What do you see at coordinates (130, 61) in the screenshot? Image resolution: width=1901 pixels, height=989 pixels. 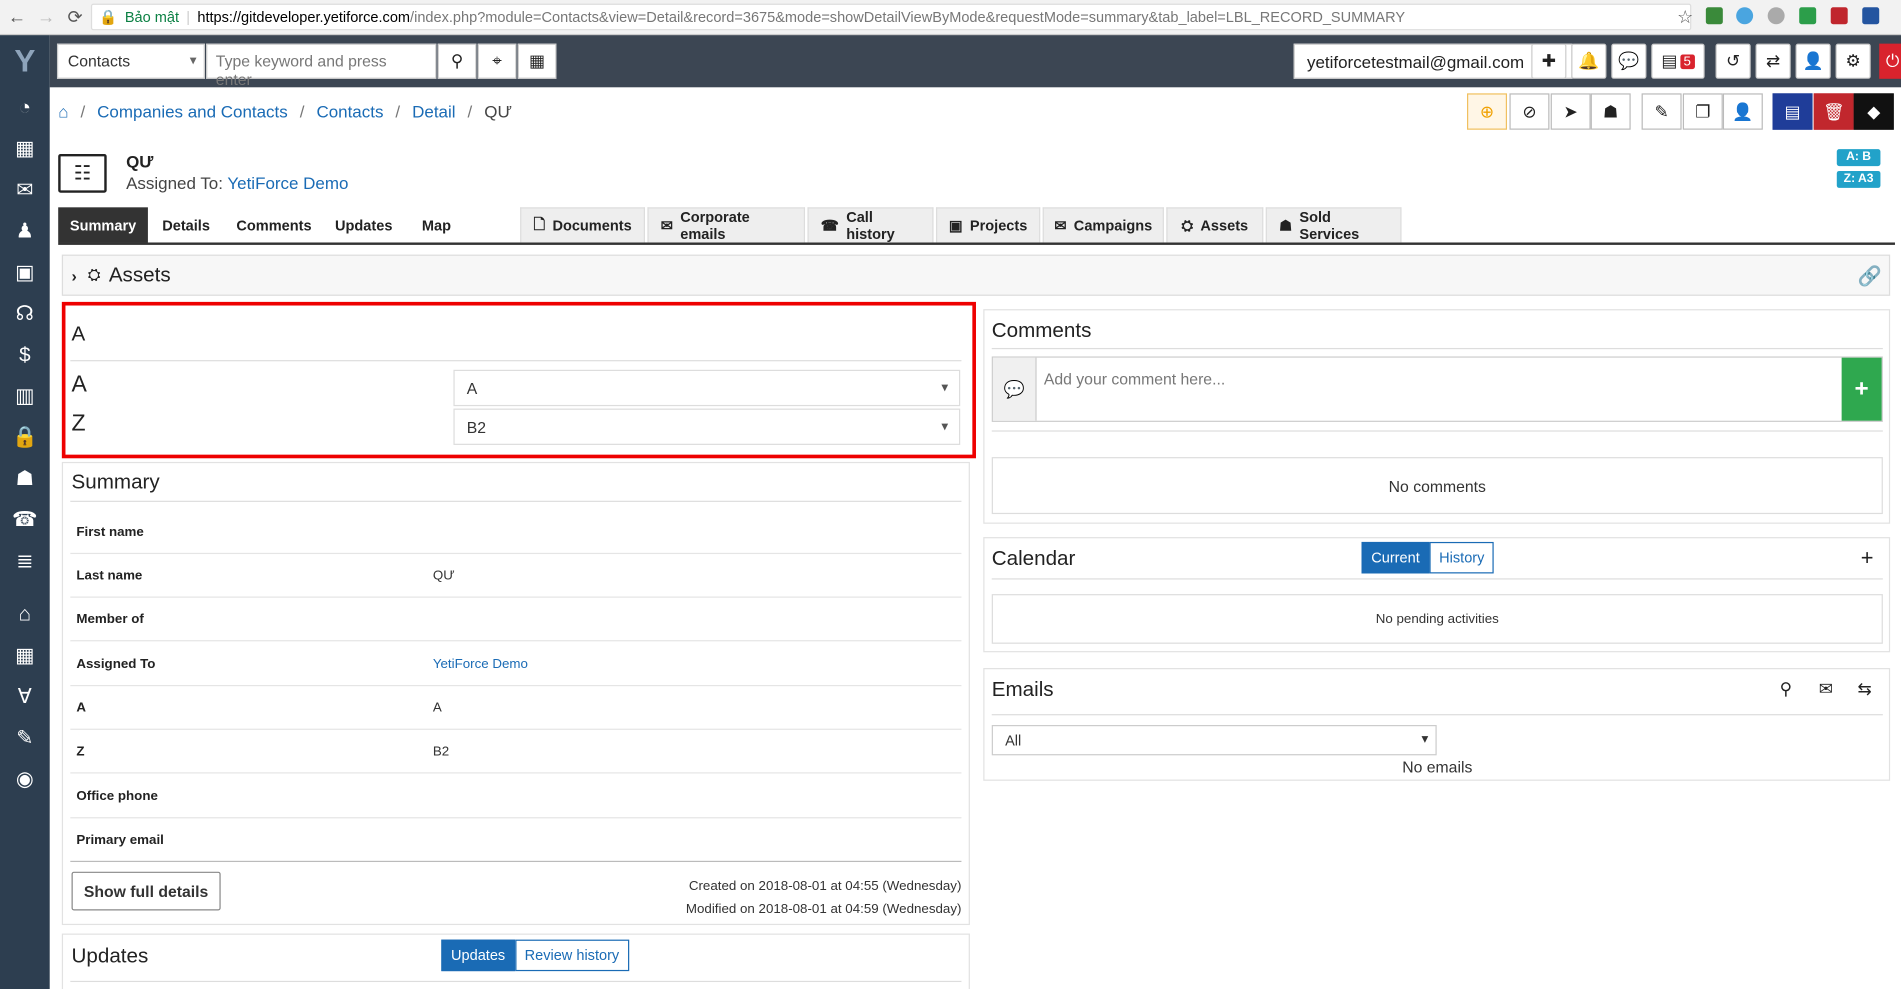 I see `module-select: Contacts` at bounding box center [130, 61].